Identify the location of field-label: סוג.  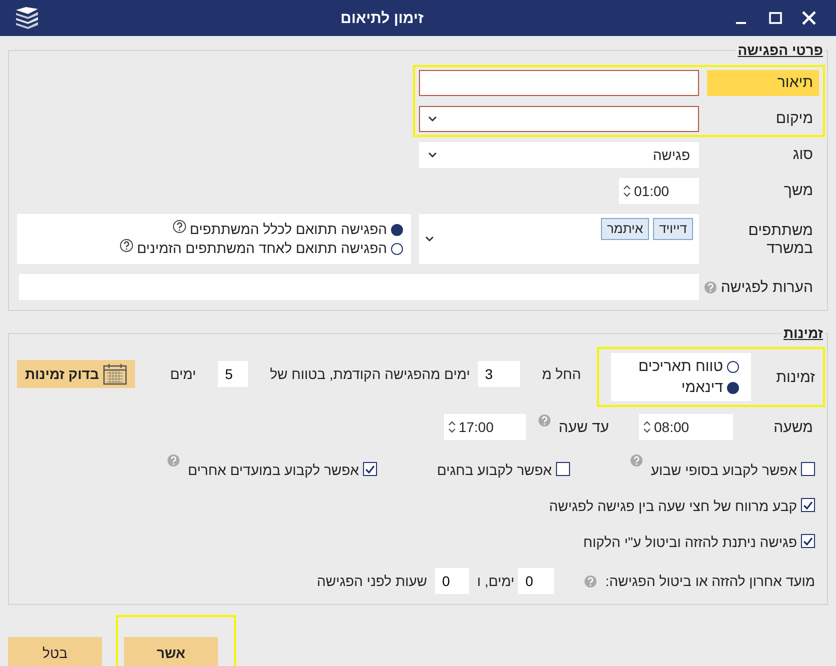
(803, 155).